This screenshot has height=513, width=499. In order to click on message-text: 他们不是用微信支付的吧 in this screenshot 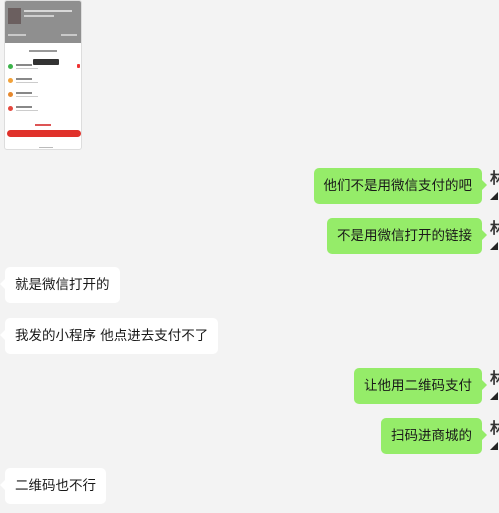, I will do `click(398, 186)`.